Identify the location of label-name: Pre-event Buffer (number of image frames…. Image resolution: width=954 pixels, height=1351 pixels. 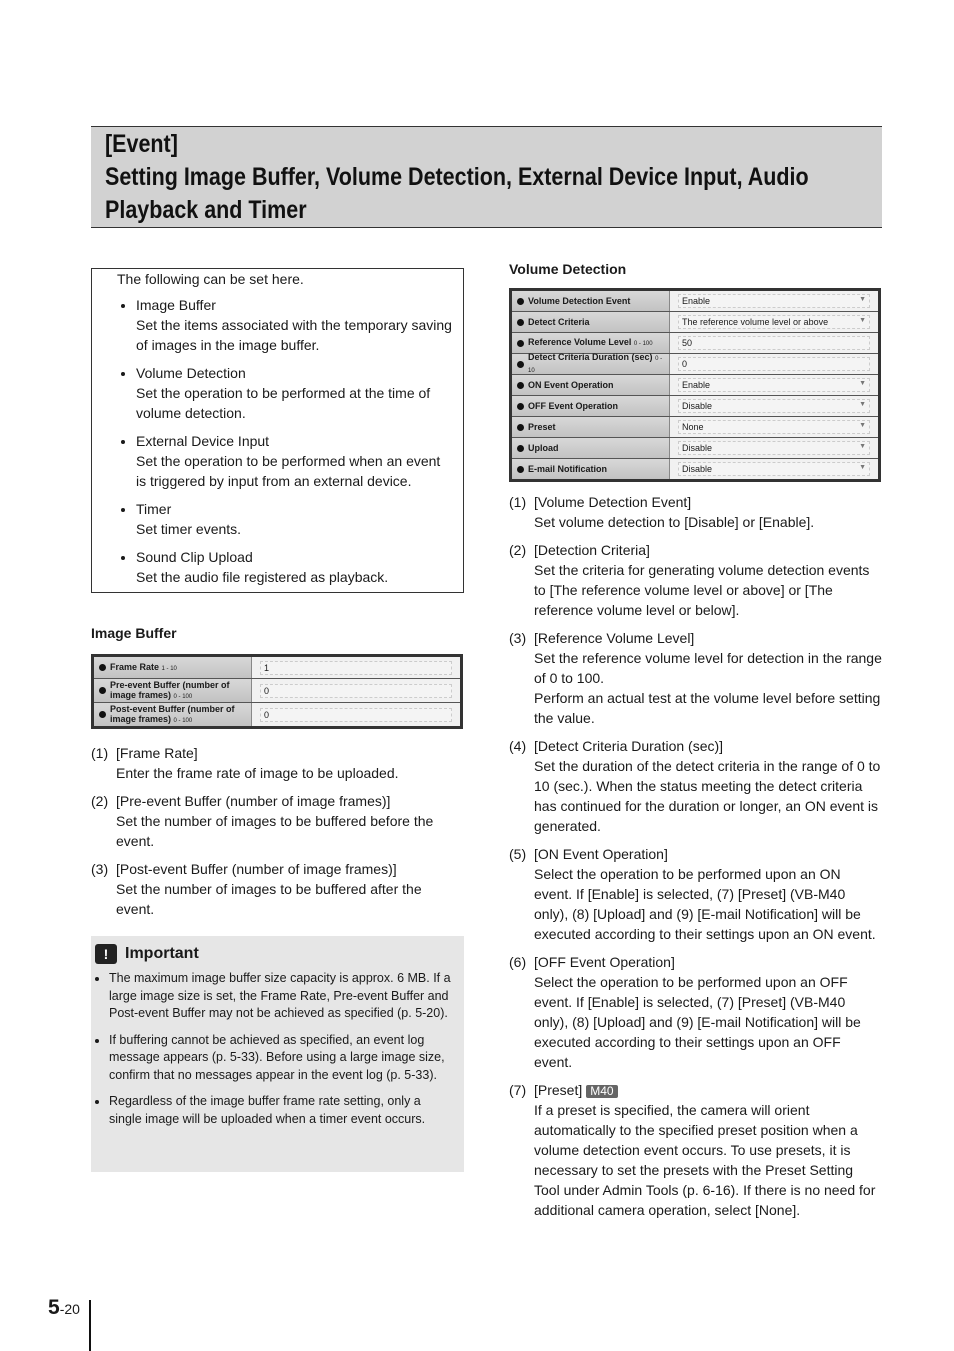
(170, 689).